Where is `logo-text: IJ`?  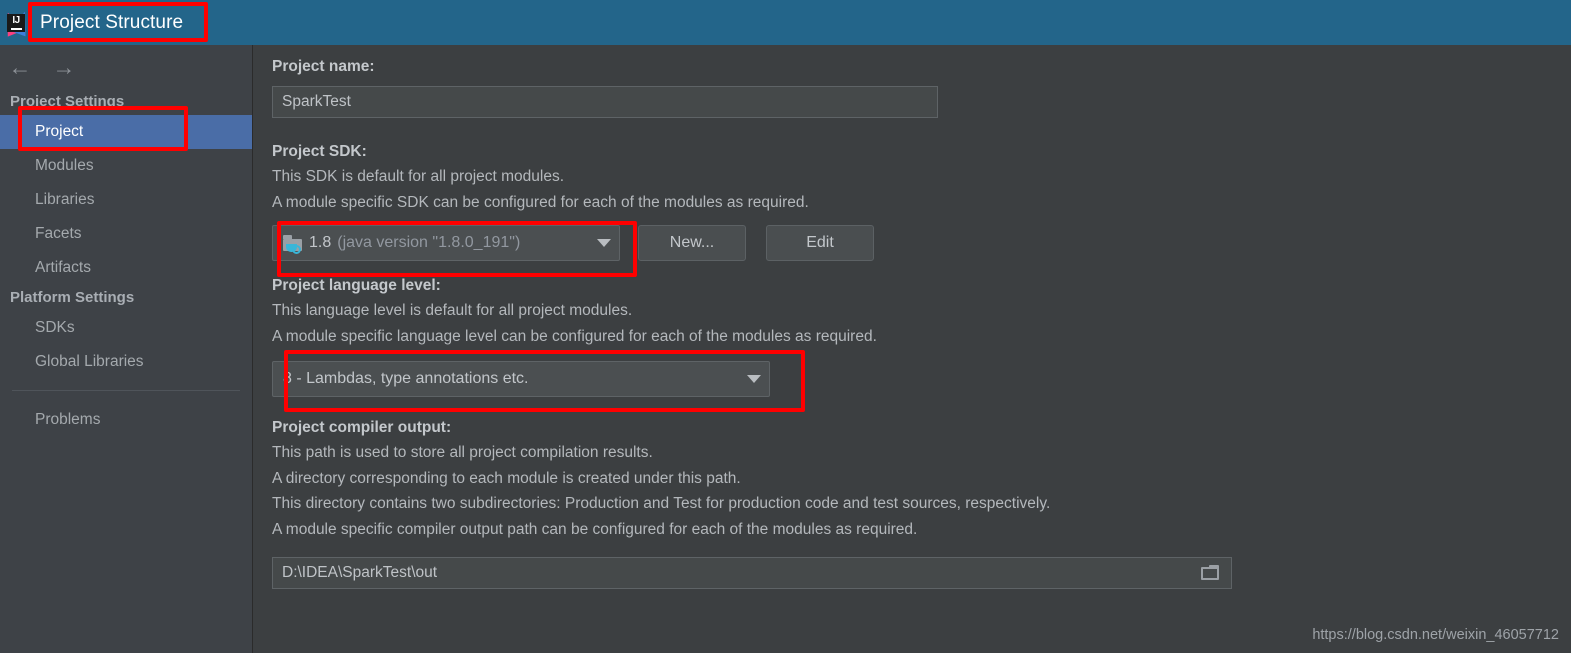 logo-text: IJ is located at coordinates (16, 20).